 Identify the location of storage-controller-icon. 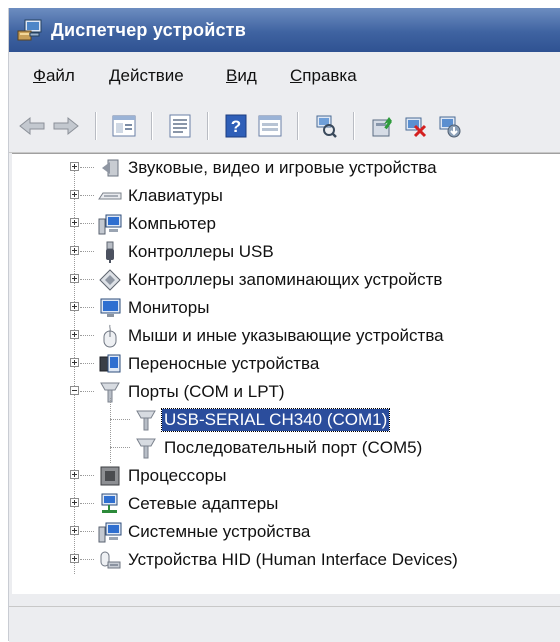
(110, 280).